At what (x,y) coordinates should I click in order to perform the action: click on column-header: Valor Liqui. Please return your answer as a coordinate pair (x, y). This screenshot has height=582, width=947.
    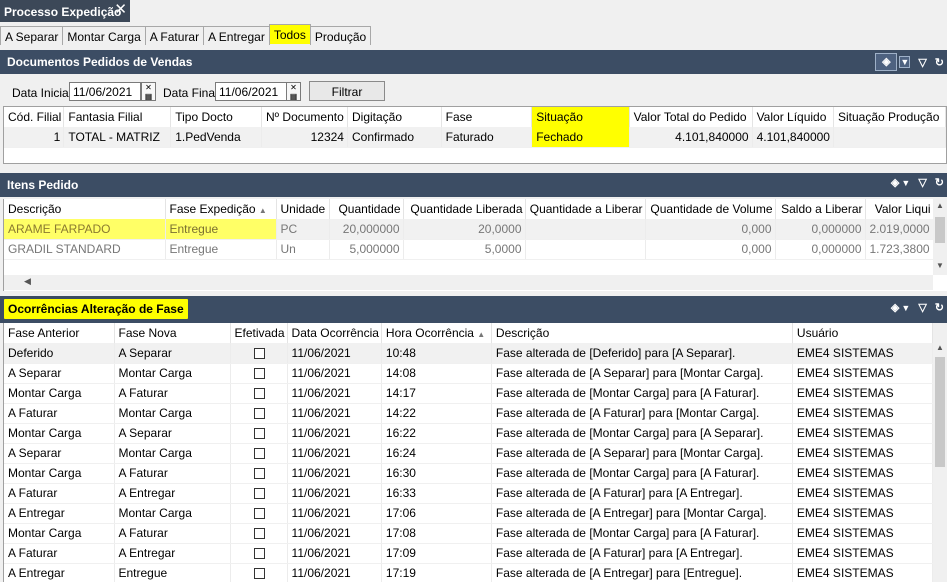
    Looking at the image, I should click on (899, 209).